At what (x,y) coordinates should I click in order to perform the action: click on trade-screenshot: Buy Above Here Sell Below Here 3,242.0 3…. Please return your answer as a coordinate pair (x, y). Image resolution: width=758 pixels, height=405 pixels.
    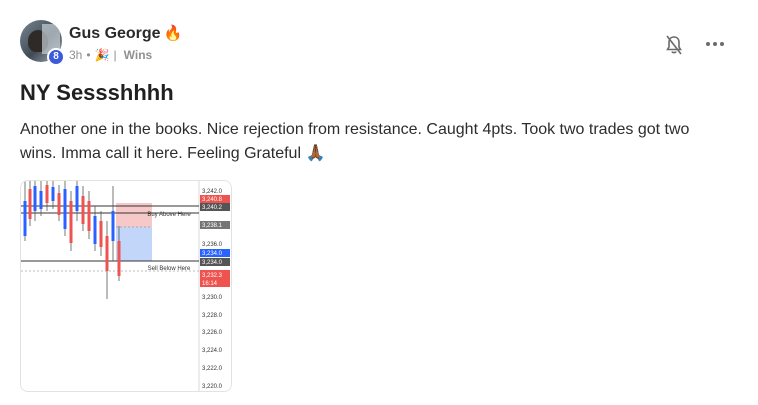
    Looking at the image, I should click on (126, 286).